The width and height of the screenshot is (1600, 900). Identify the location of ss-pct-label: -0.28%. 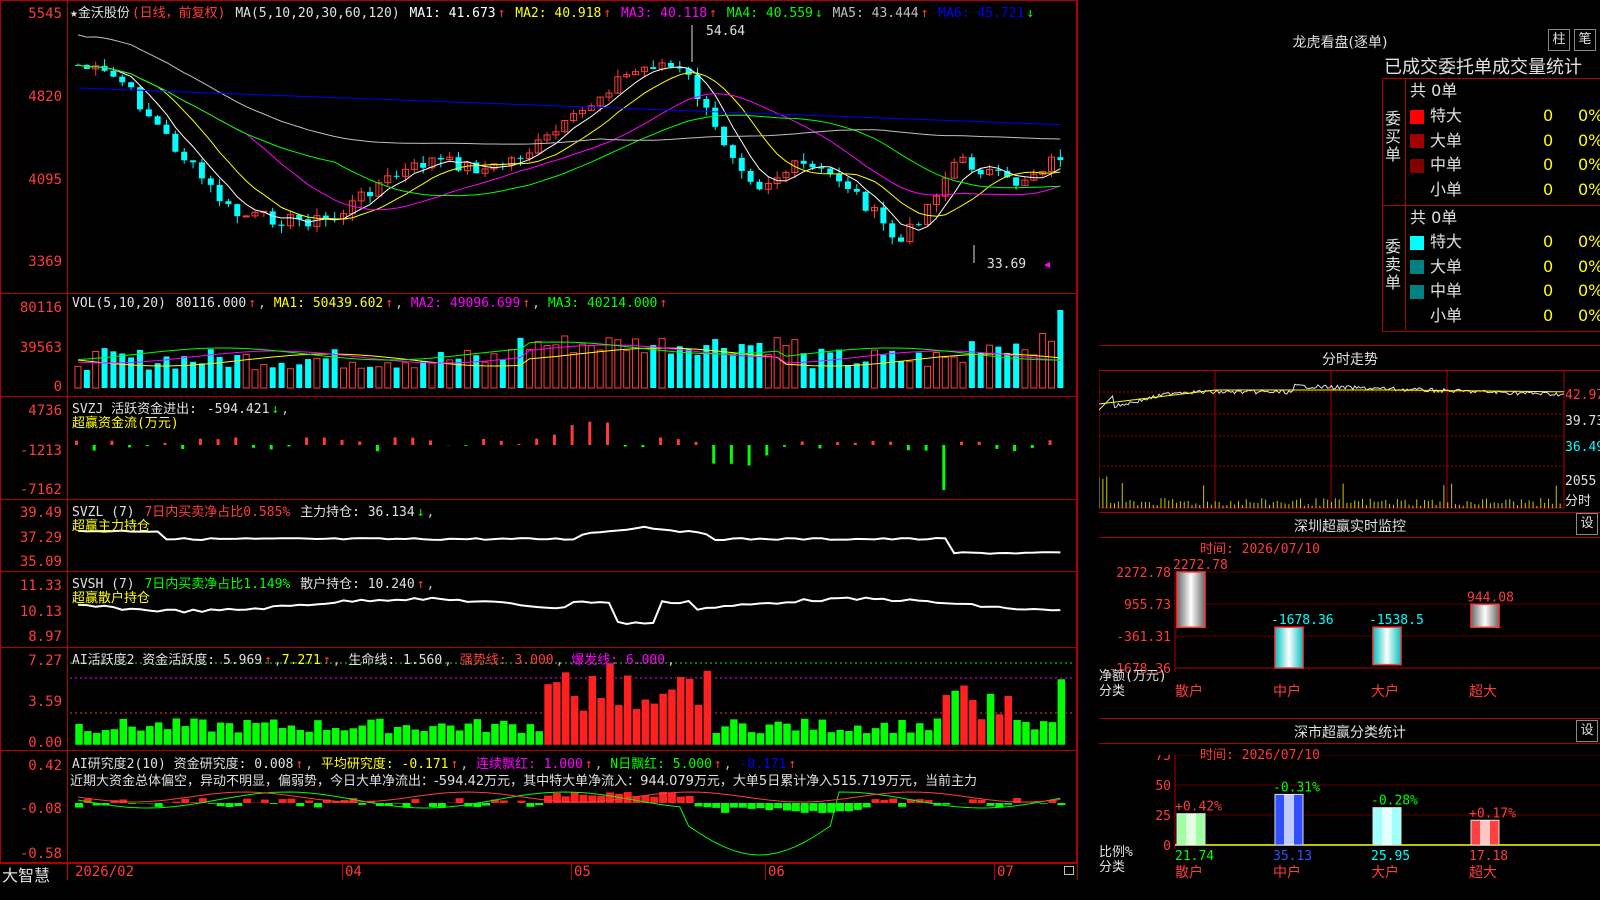
(1394, 801).